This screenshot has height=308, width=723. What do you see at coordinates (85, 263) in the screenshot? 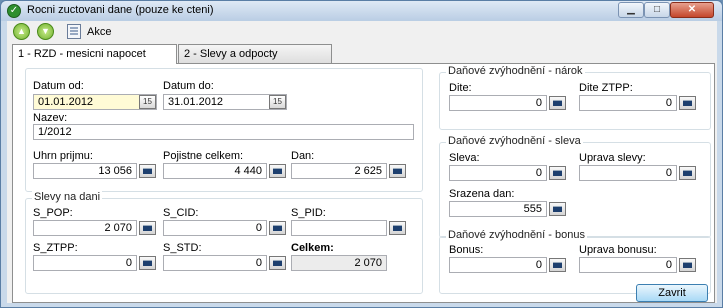
I see `s-ztpp-input: 0` at bounding box center [85, 263].